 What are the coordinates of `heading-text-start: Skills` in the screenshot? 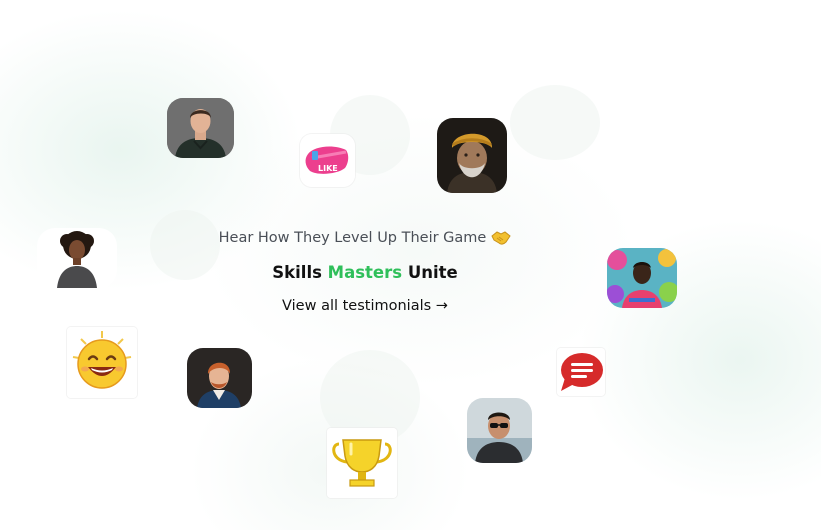 It's located at (300, 272).